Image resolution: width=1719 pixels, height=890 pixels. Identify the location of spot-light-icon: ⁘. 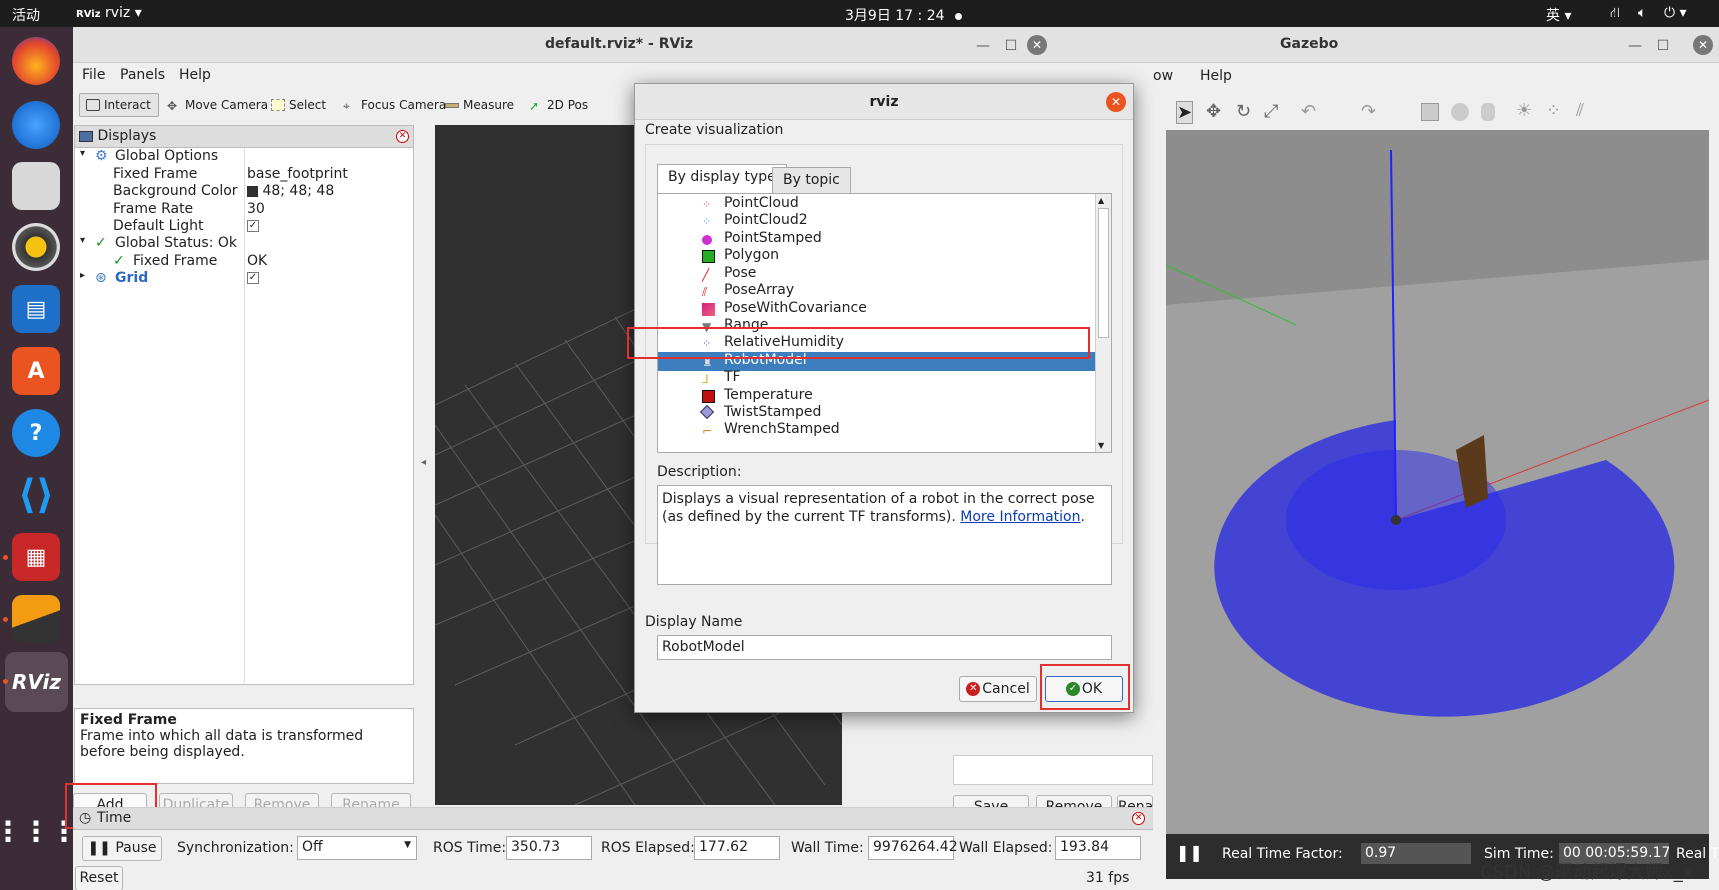
(1553, 110).